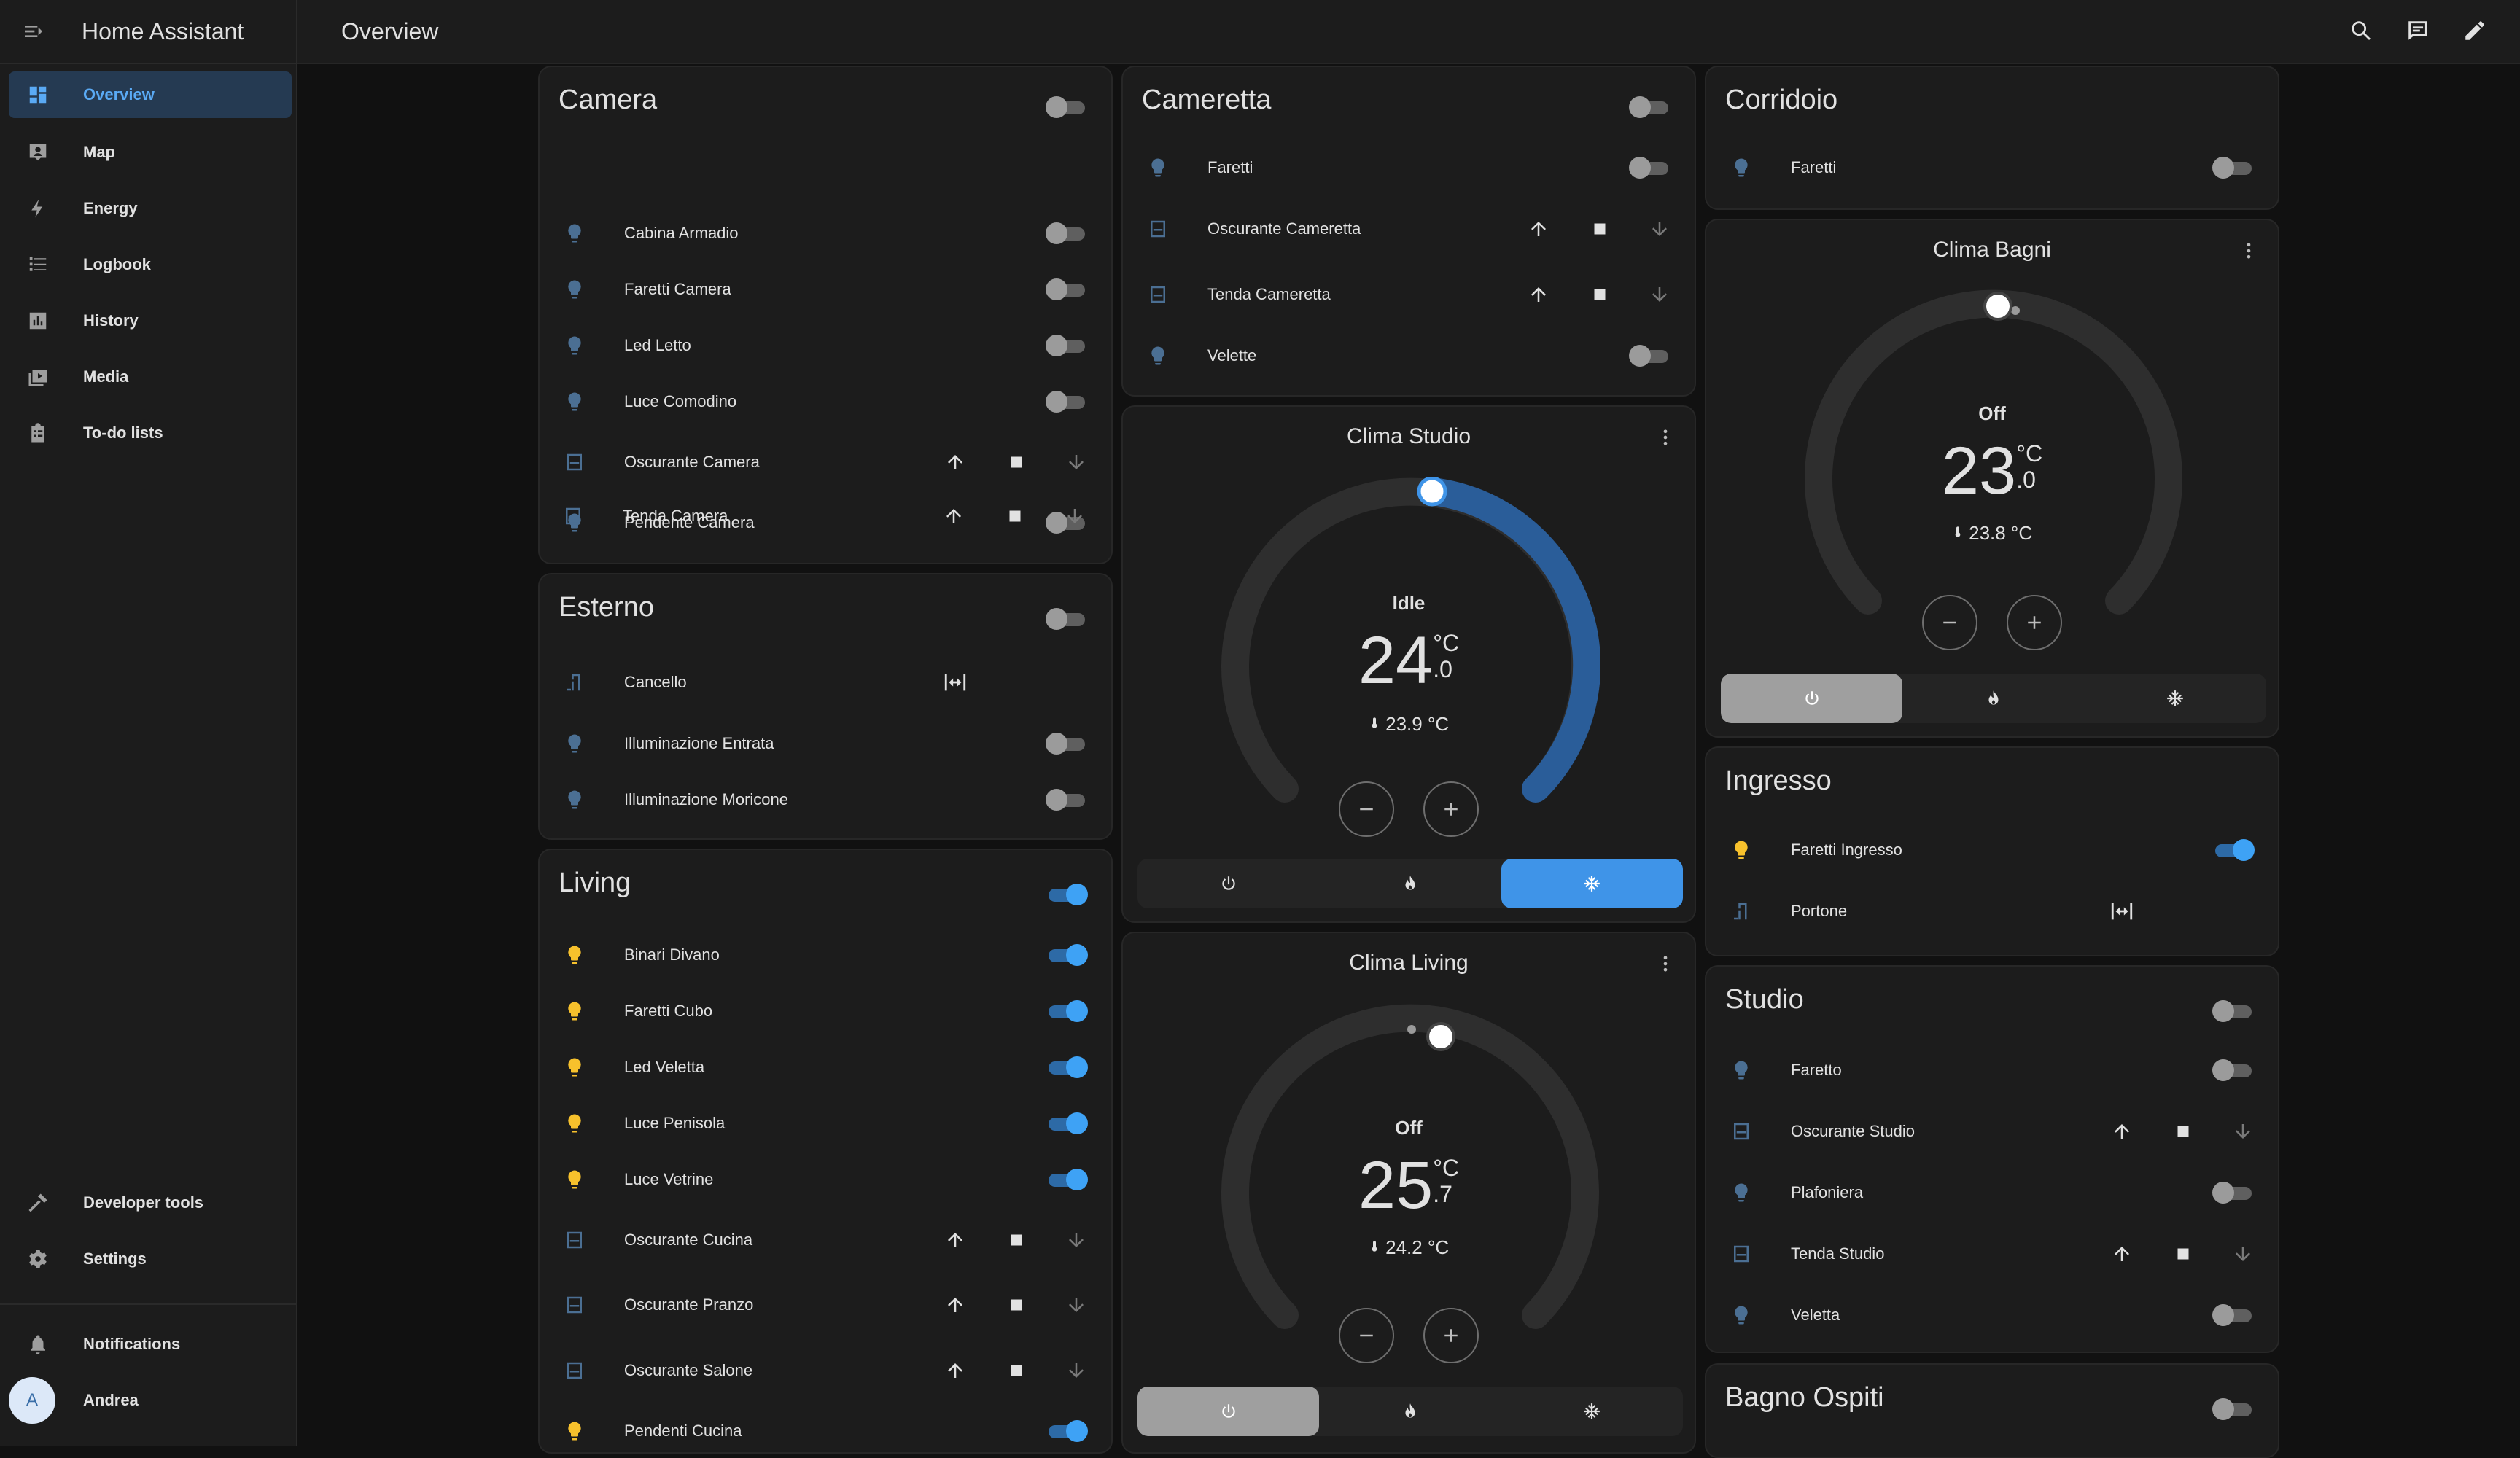 The width and height of the screenshot is (2520, 1458). I want to click on entity-row: Luce Comodino, so click(825, 402).